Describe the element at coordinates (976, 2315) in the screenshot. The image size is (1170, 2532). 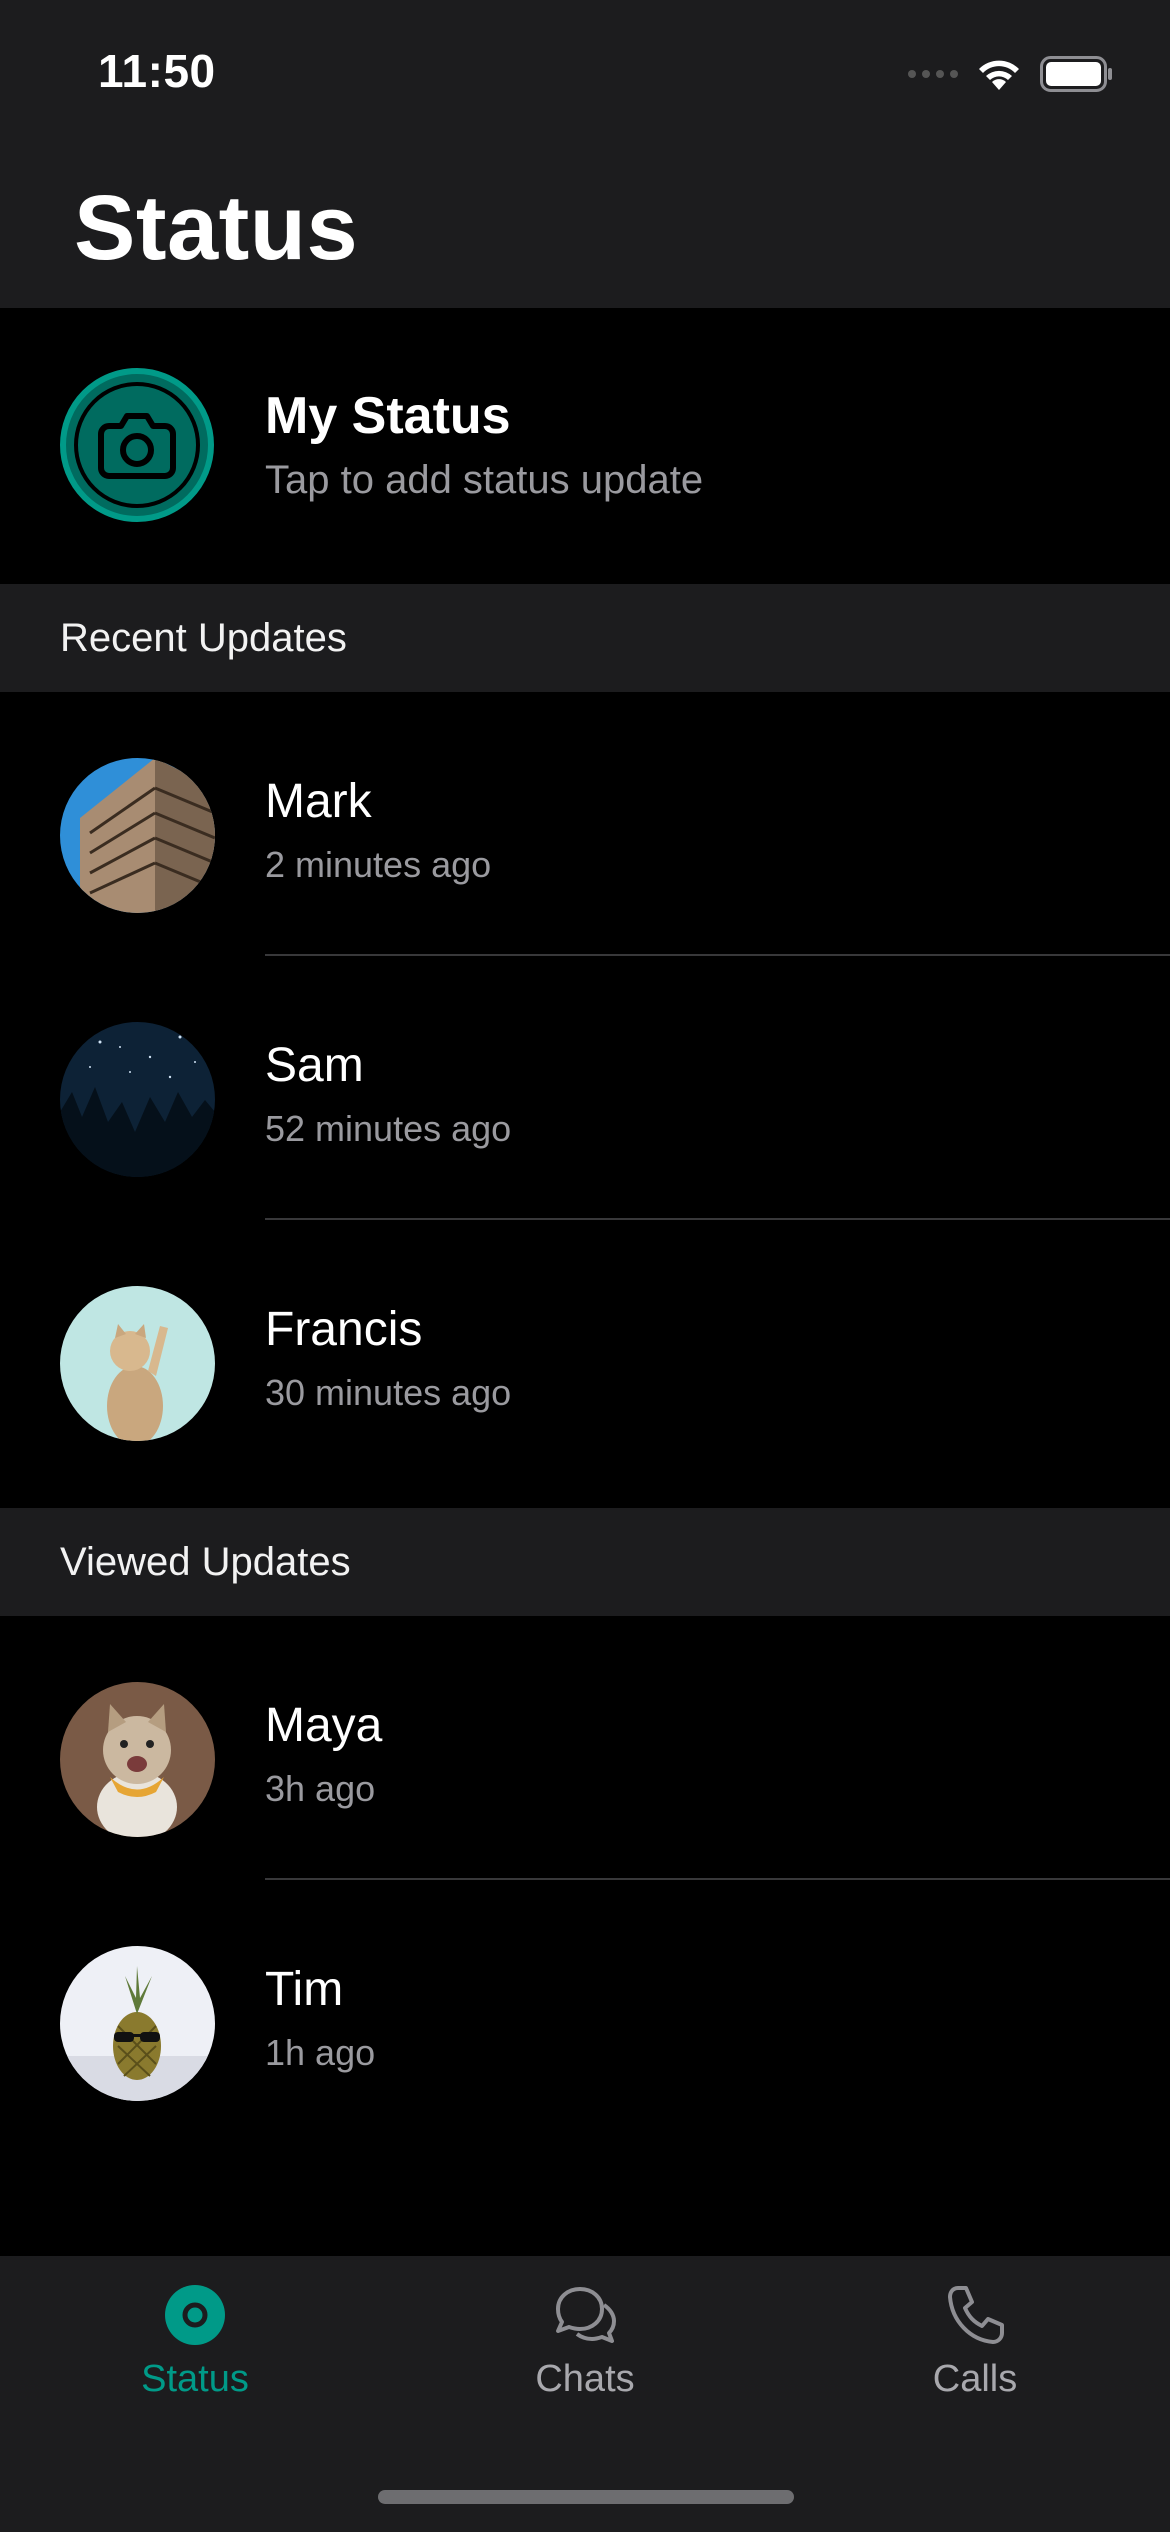
I see `phone-icon` at that location.